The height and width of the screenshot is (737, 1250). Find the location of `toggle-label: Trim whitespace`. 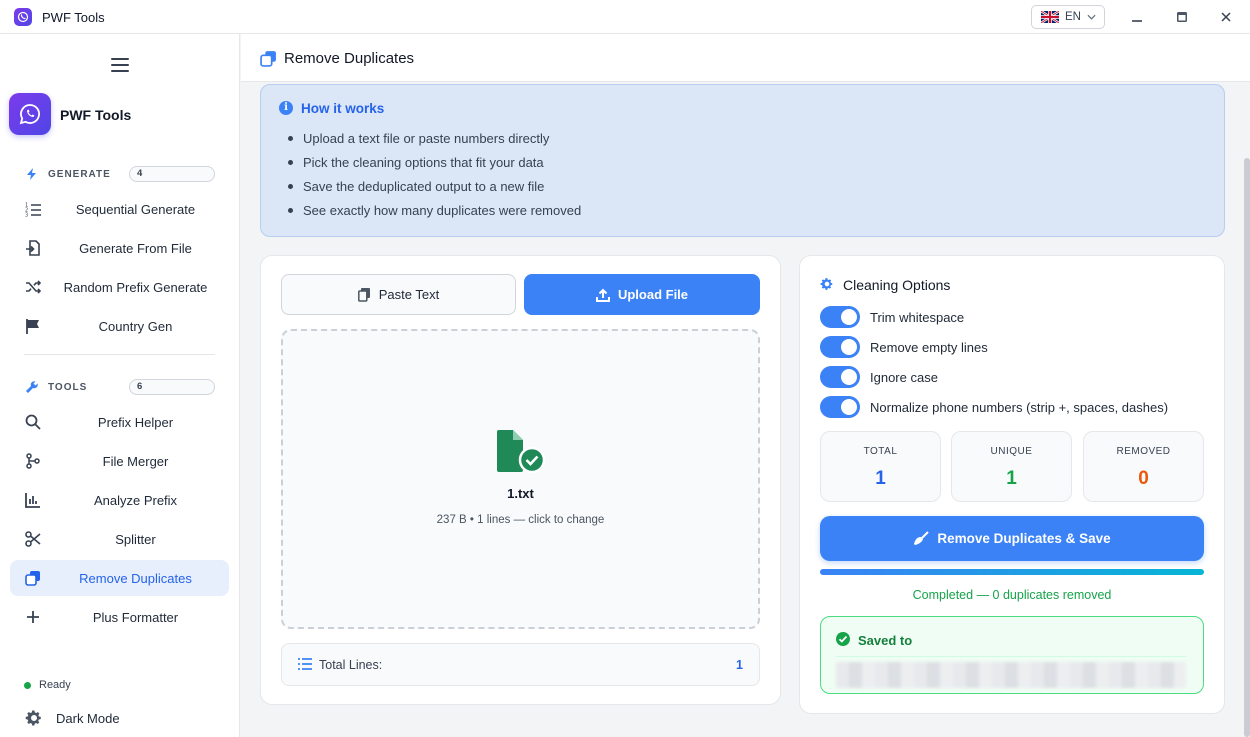

toggle-label: Trim whitespace is located at coordinates (917, 317).